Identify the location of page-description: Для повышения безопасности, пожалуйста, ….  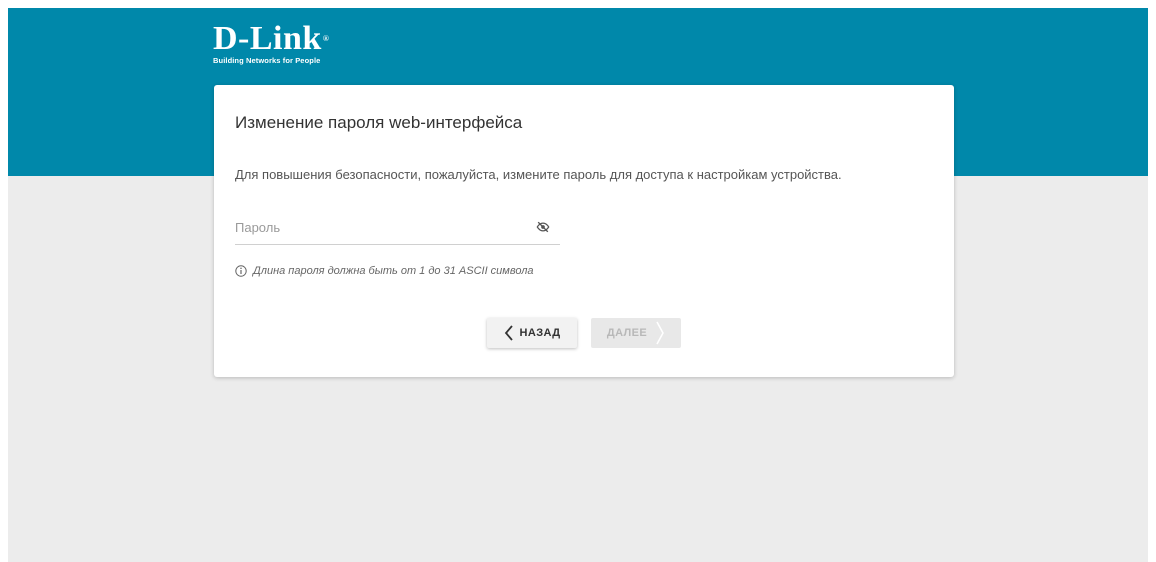
(538, 174).